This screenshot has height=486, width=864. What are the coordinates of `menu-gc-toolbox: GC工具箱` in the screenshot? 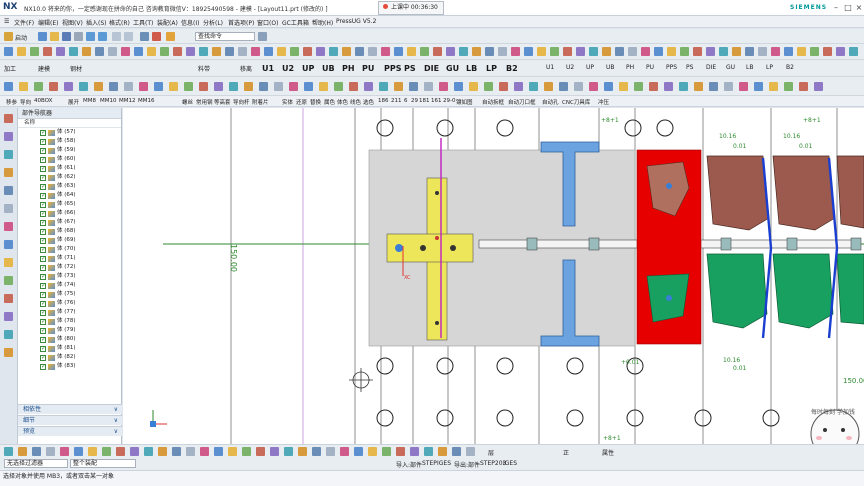 It's located at (295, 22).